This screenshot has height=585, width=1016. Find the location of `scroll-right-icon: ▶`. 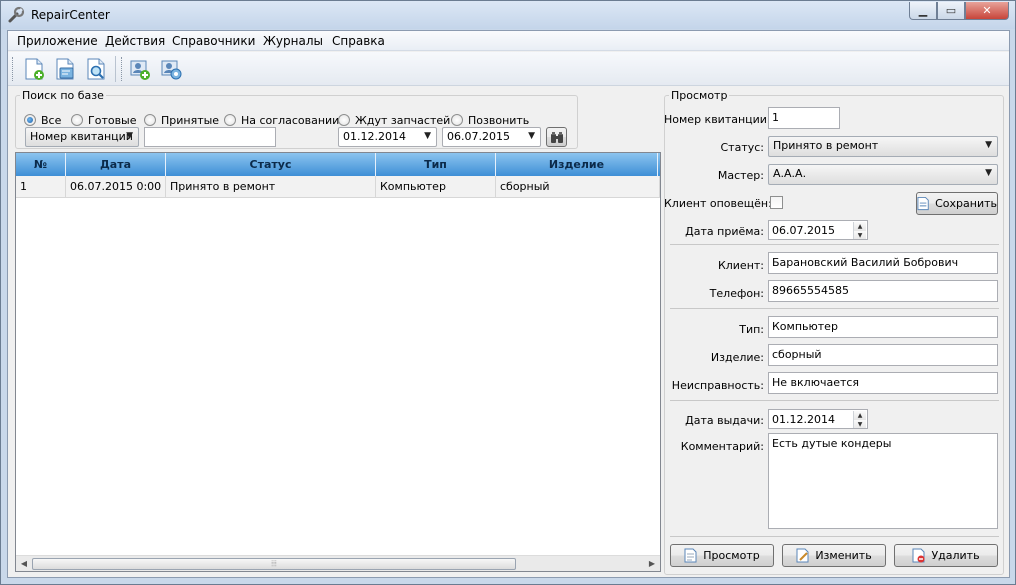

scroll-right-icon: ▶ is located at coordinates (652, 563).